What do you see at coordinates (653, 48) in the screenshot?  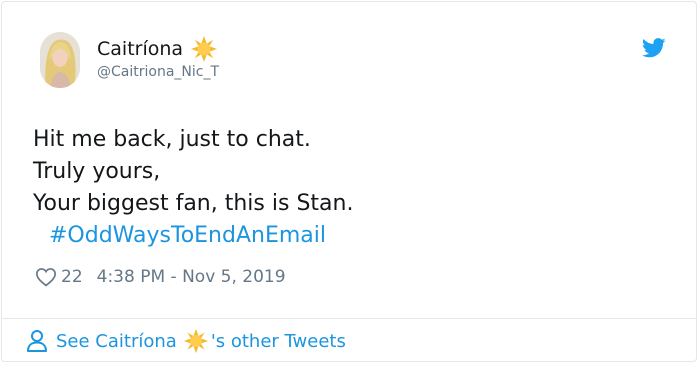 I see `twitter-bird-icon` at bounding box center [653, 48].